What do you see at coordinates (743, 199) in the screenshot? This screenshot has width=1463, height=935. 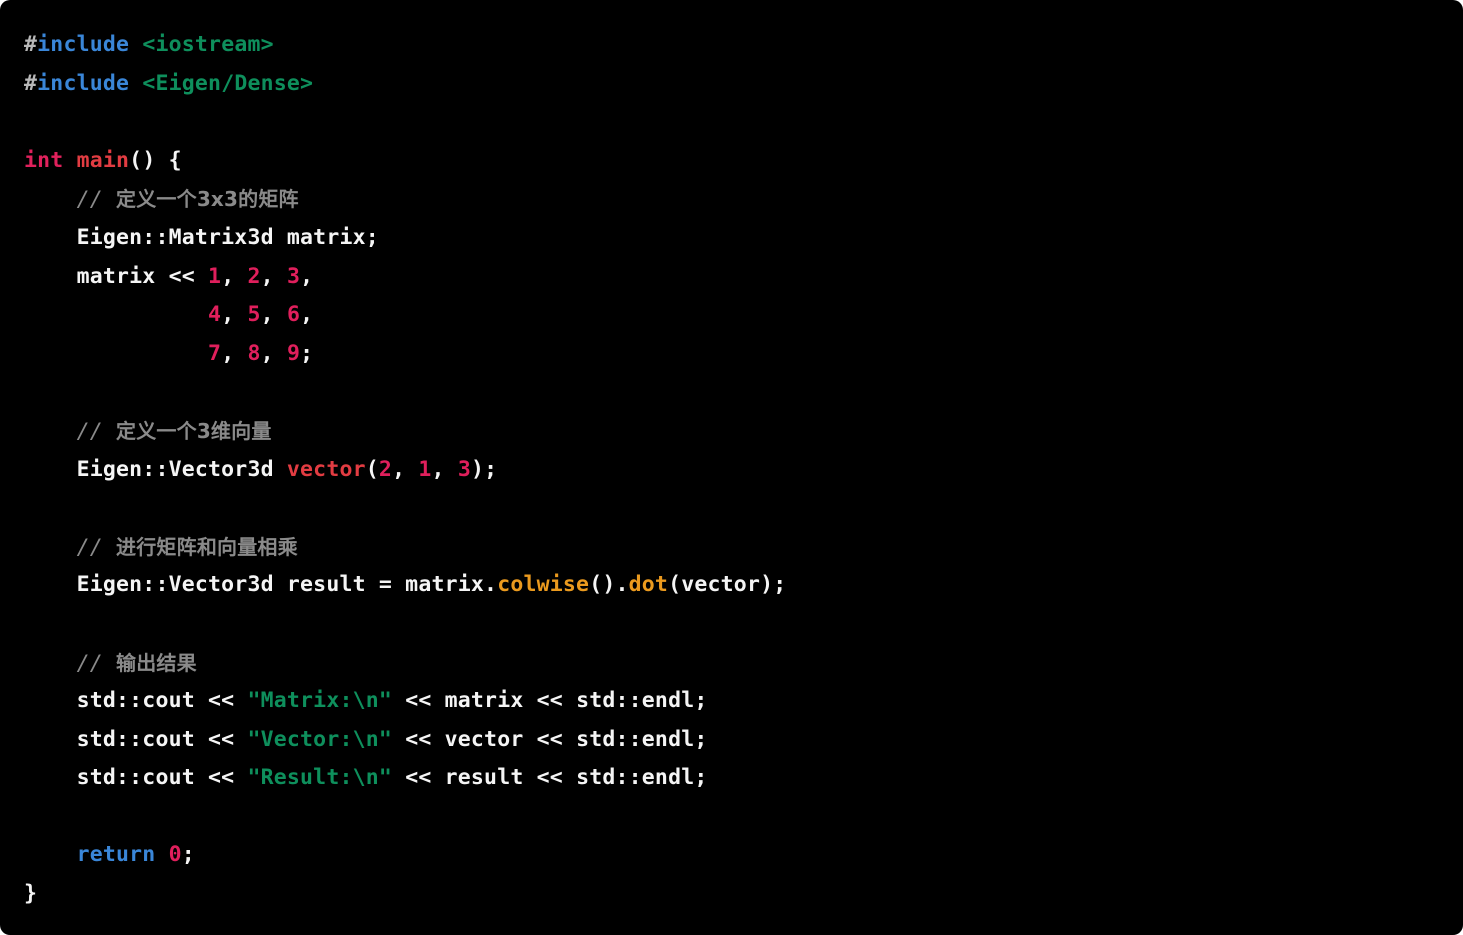 I see `code-line: // 定义一个3x3的矩阵` at bounding box center [743, 199].